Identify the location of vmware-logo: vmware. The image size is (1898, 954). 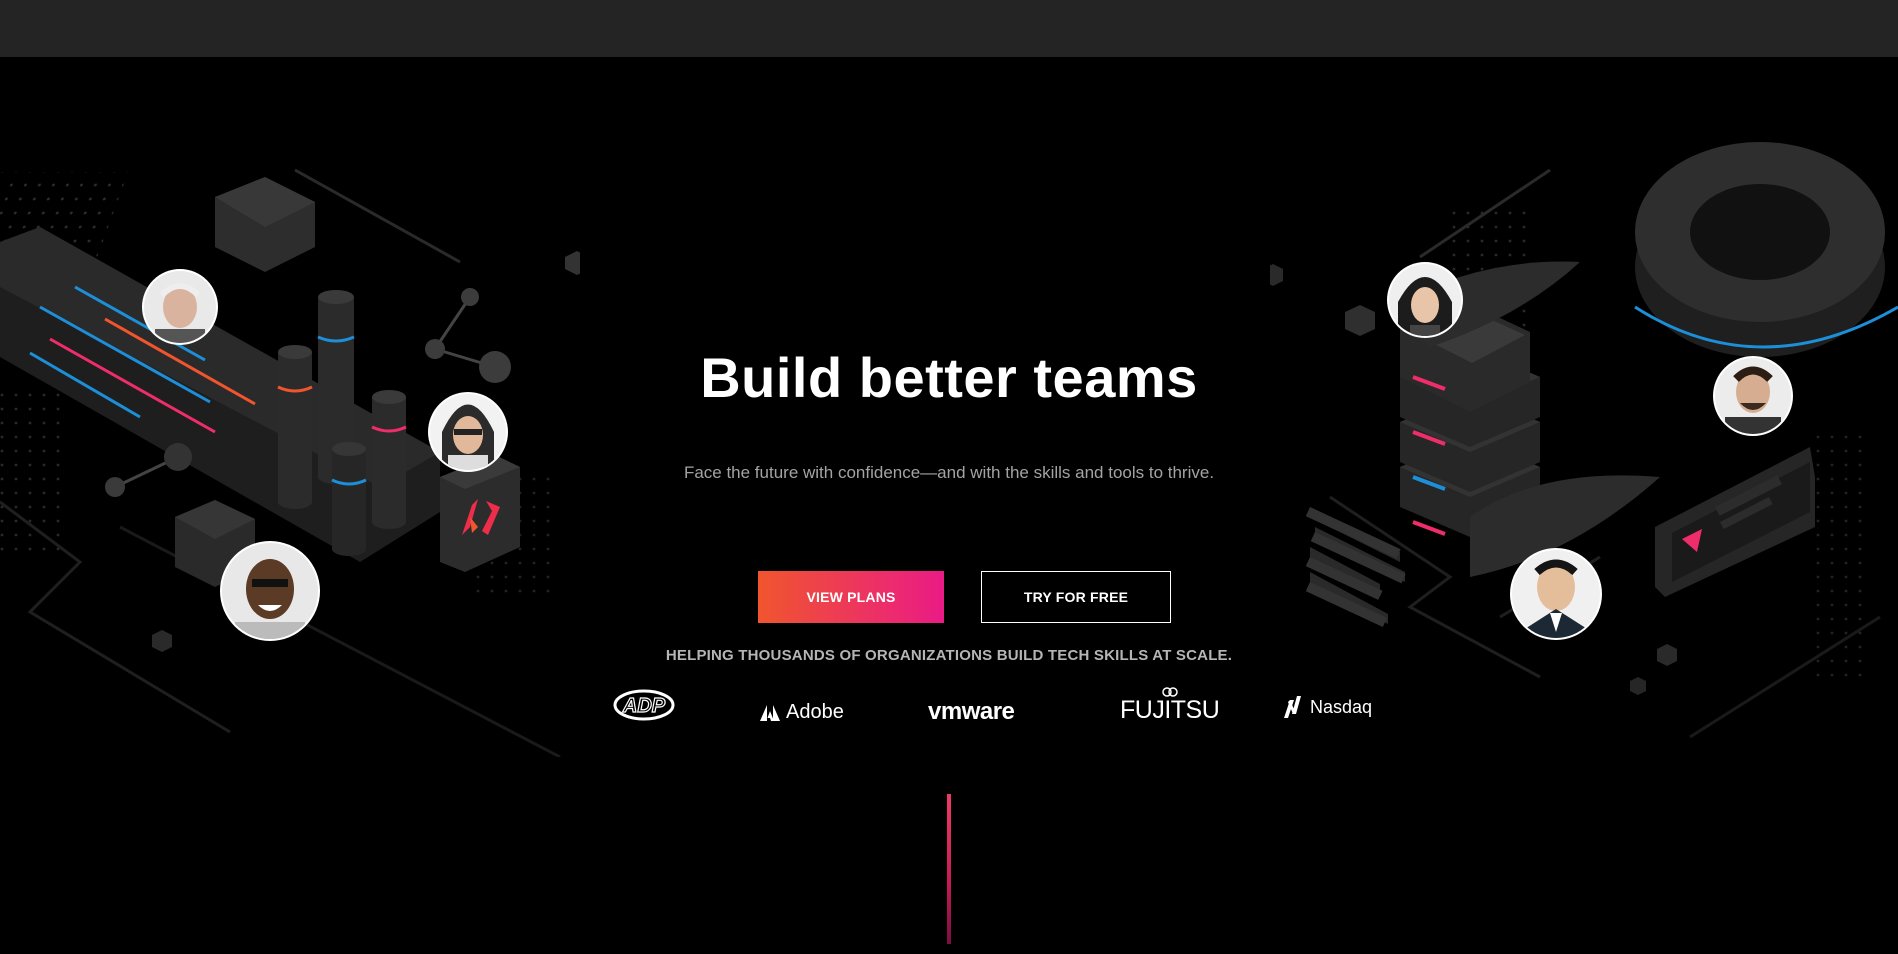
(971, 712).